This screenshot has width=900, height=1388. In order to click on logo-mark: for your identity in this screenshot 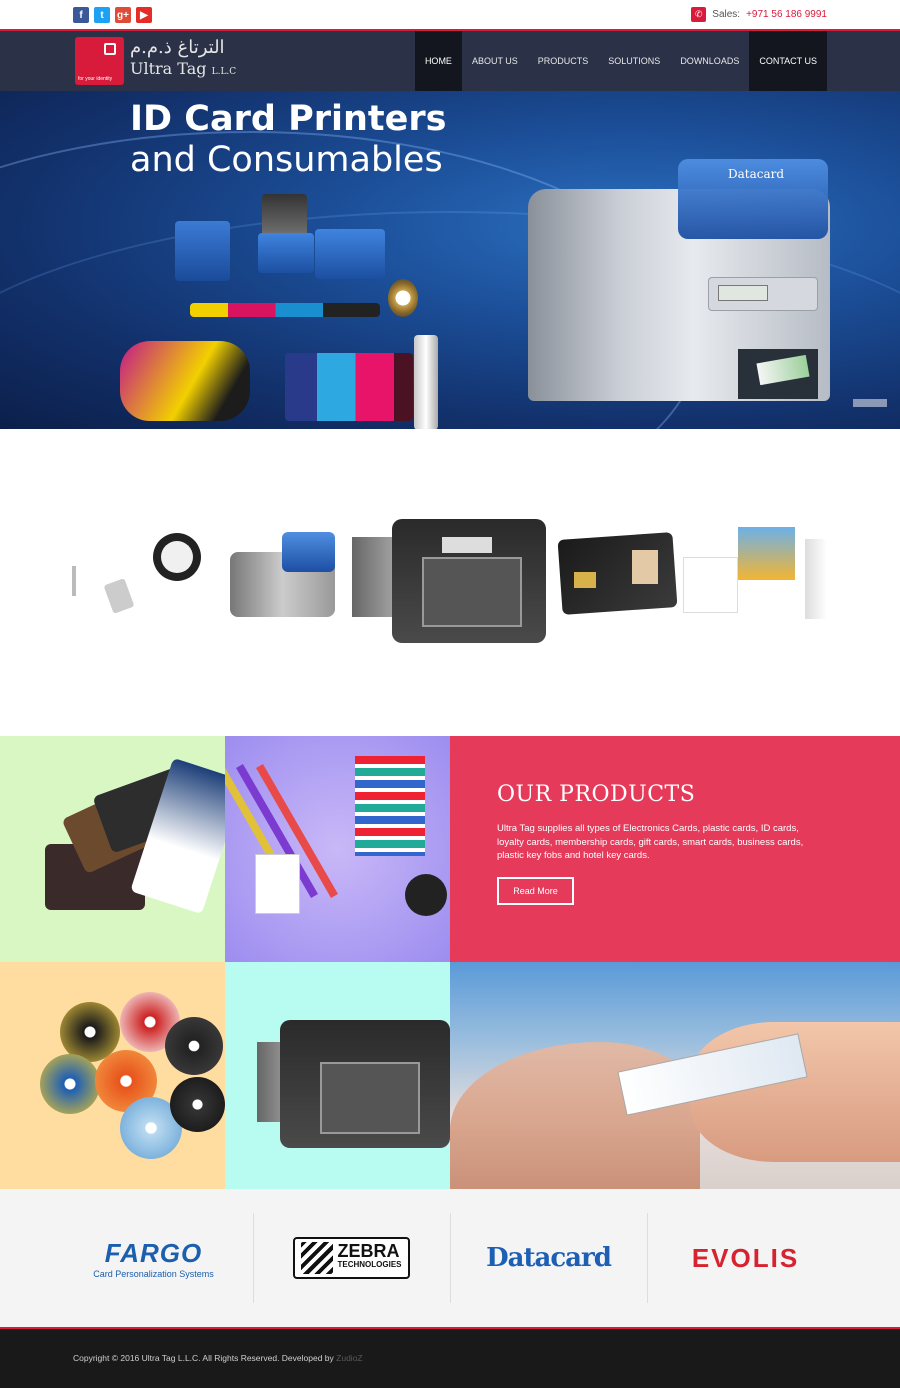, I will do `click(99, 61)`.